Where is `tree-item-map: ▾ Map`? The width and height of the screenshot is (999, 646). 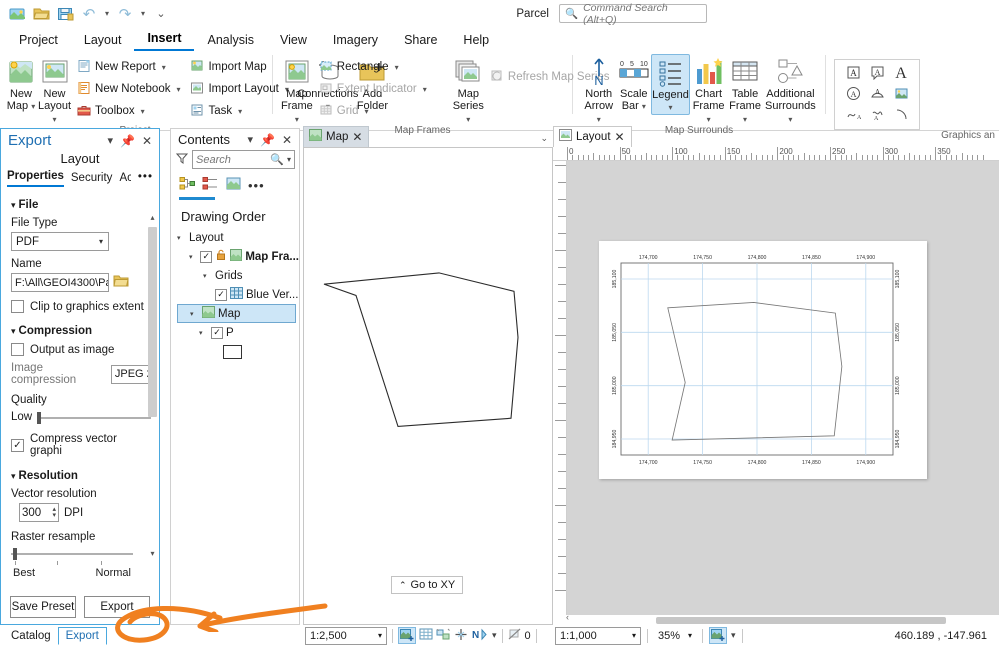
tree-item-map: ▾ Map is located at coordinates (236, 313).